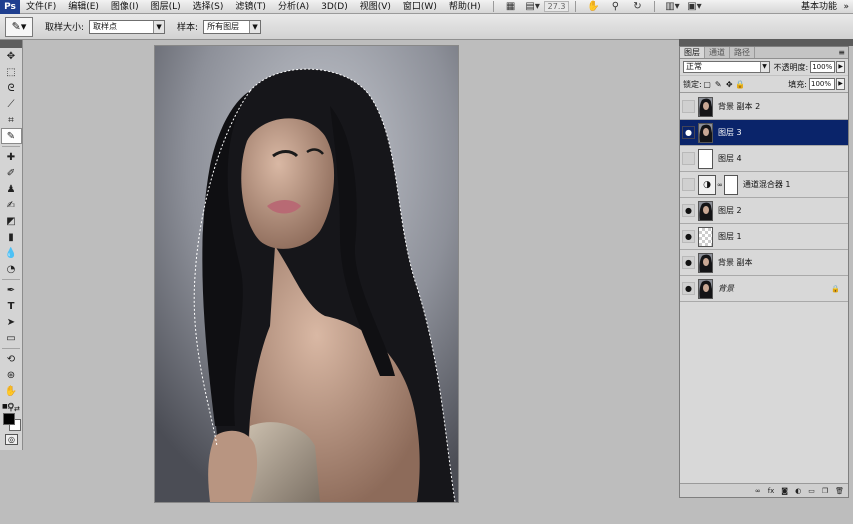 This screenshot has width=853, height=524. What do you see at coordinates (576, 6) in the screenshot?
I see `menu-separator` at bounding box center [576, 6].